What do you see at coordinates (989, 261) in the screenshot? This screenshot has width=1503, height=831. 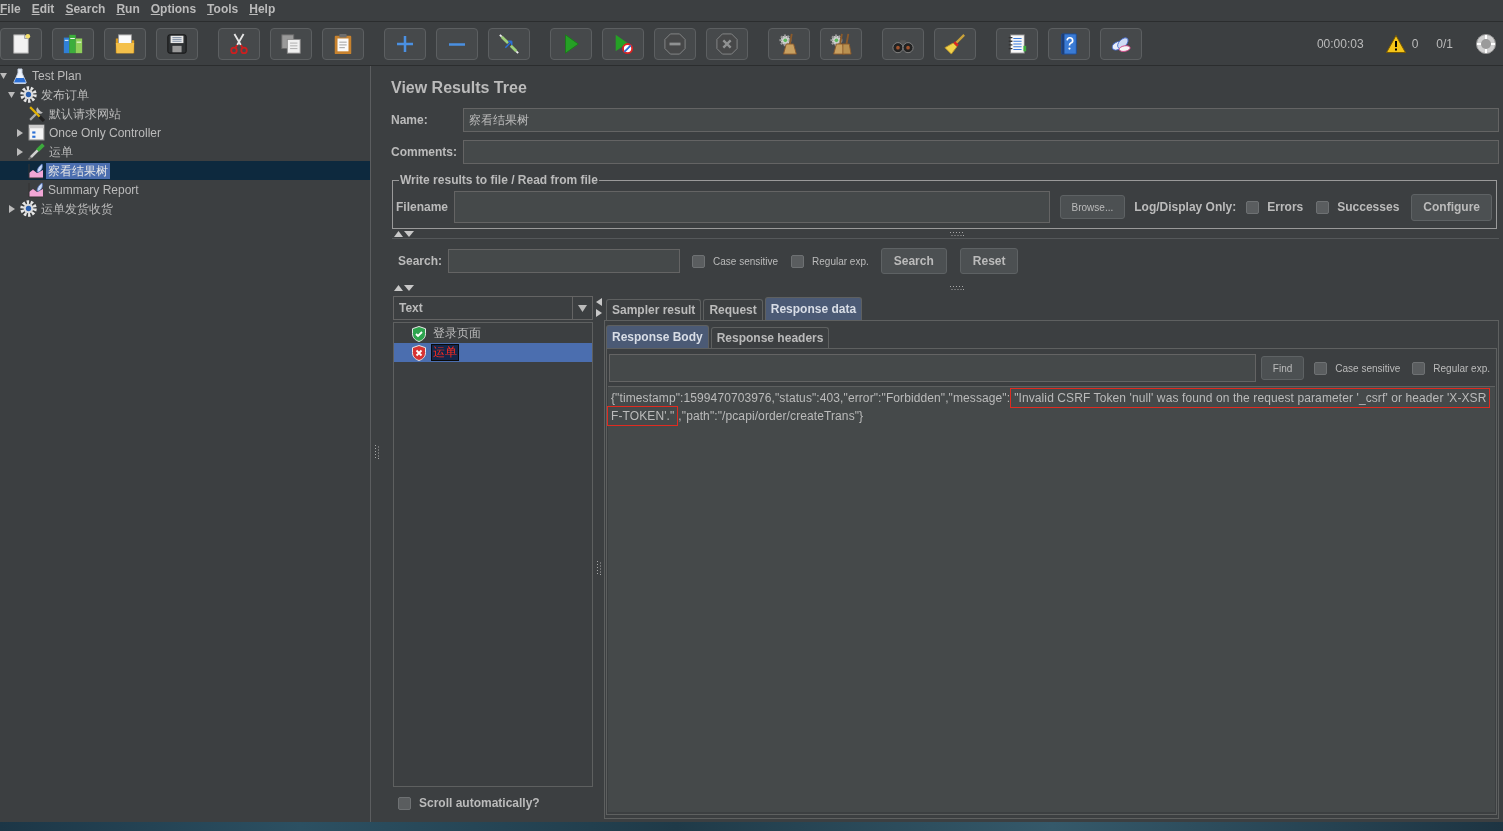 I see `reset-button: Reset` at bounding box center [989, 261].